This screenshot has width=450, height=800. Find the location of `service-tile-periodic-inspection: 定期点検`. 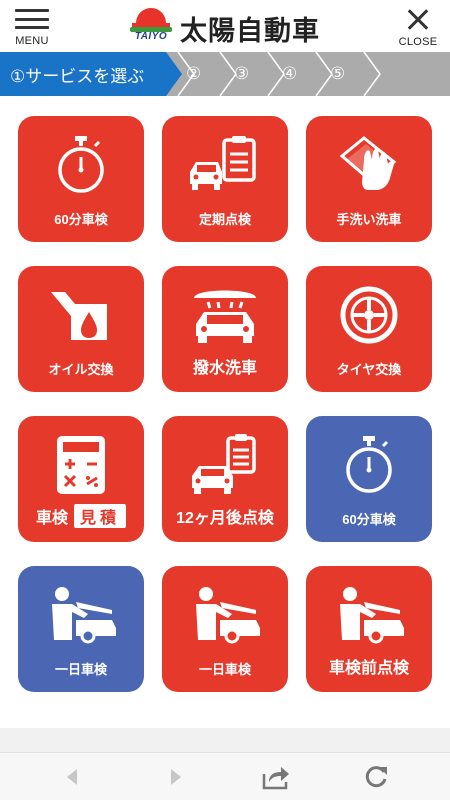

service-tile-periodic-inspection: 定期点検 is located at coordinates (225, 179).